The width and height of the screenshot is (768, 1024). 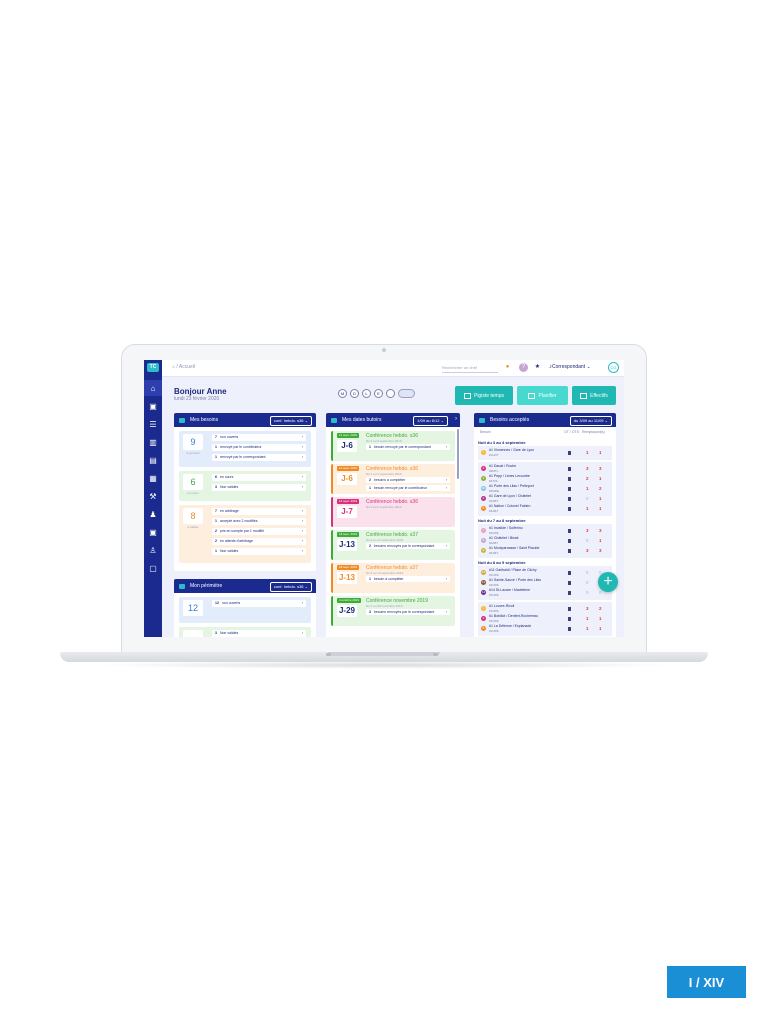 I want to click on deadline-row: 3 besoins renvoyés par le correspondant ›, so click(x=408, y=612).